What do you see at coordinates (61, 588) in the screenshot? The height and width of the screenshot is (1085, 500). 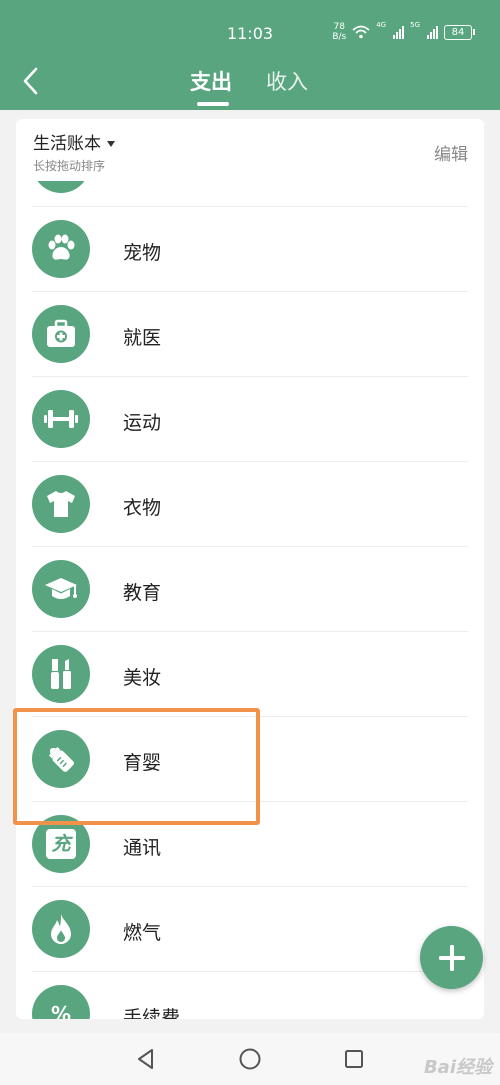 I see `graduation-cap-icon` at bounding box center [61, 588].